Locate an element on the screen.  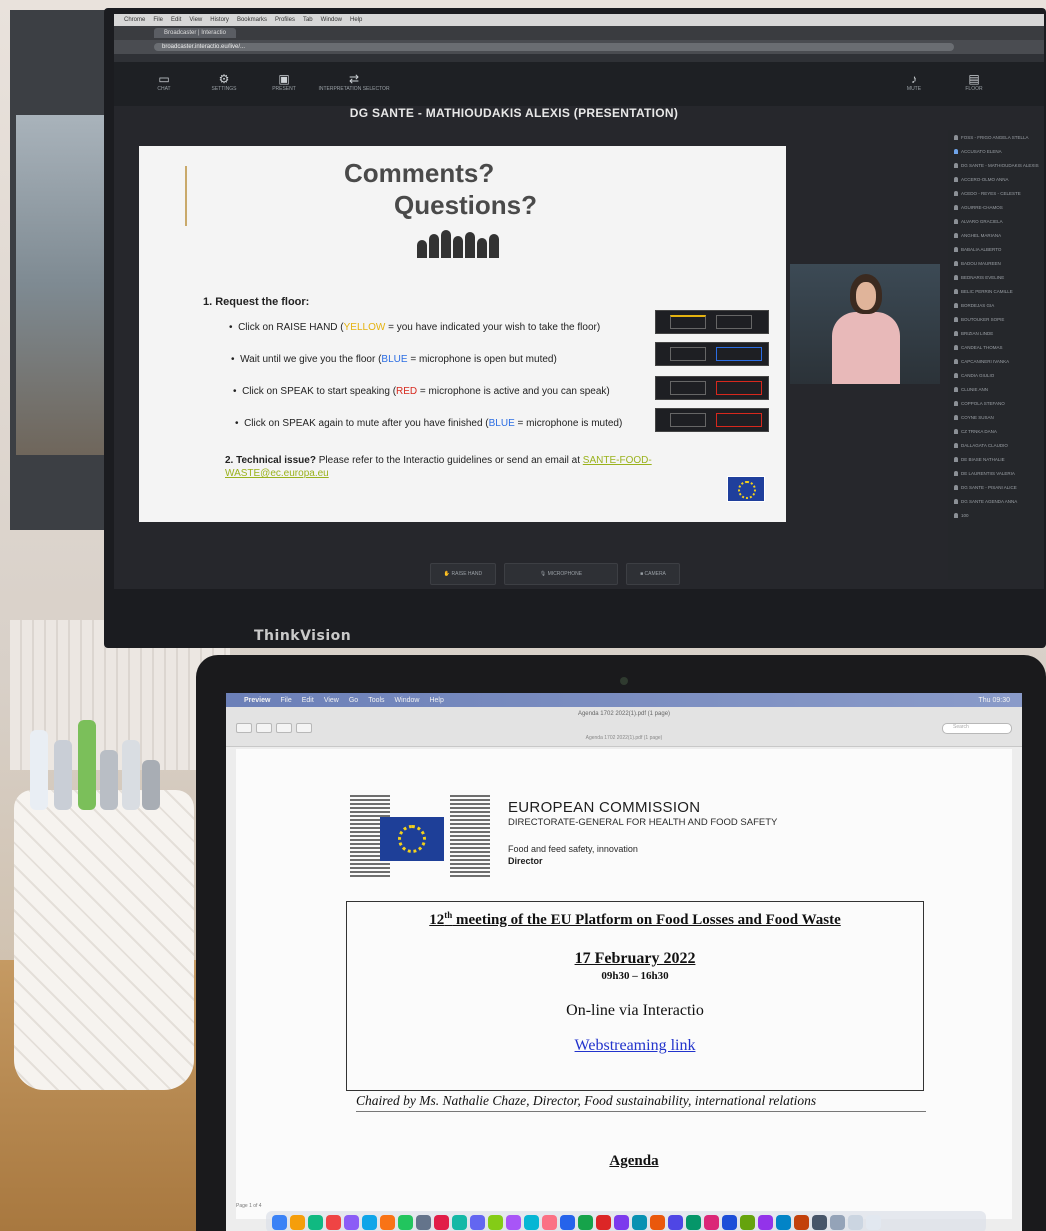
menu-item: Preview is located at coordinates (257, 700).